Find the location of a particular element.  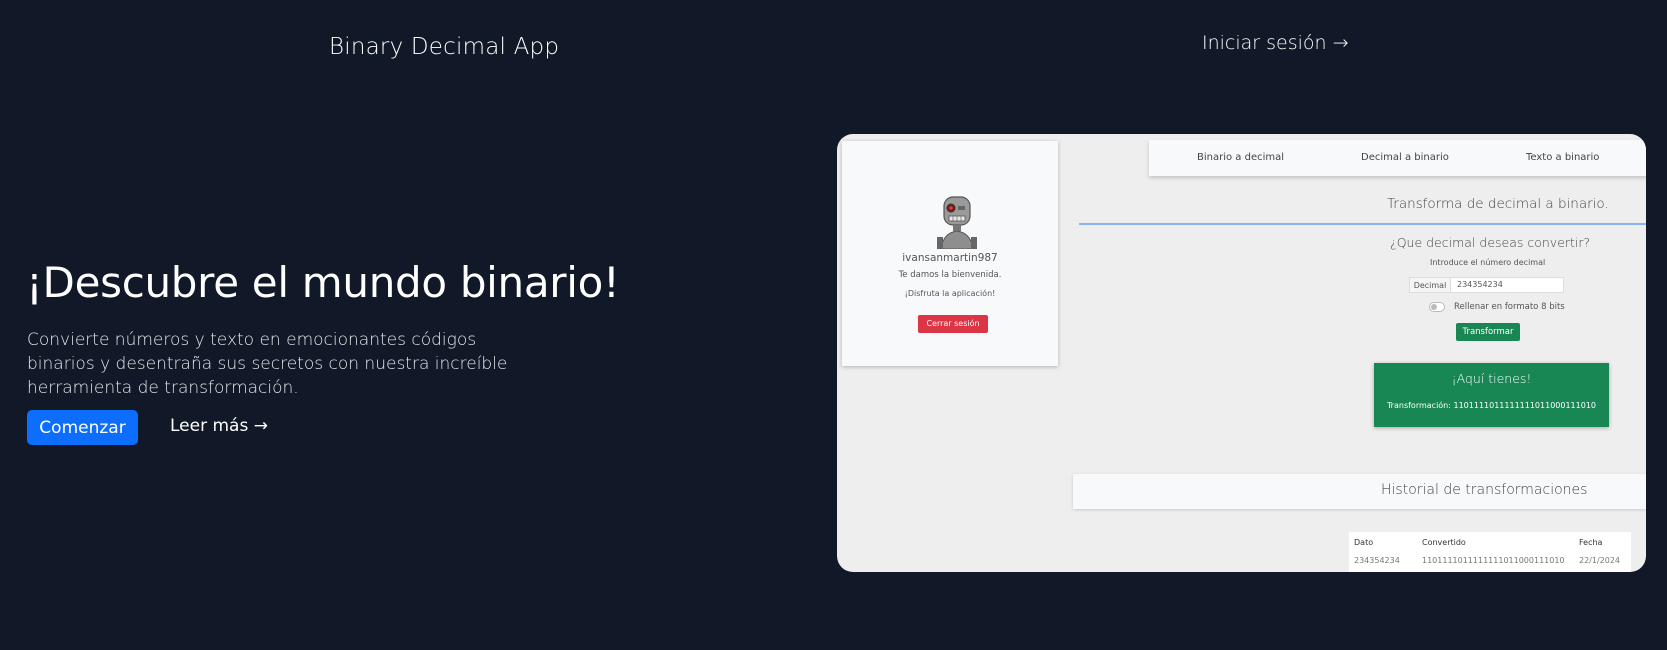

brand-title: Binary Decimal App is located at coordinates (444, 47).